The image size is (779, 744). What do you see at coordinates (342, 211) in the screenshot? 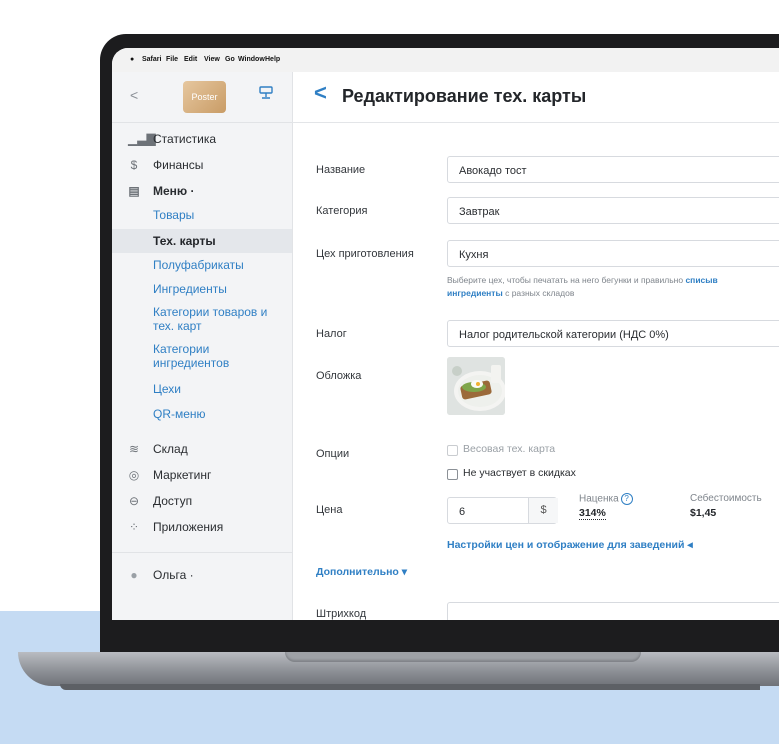
I see `category-label: Категория` at bounding box center [342, 211].